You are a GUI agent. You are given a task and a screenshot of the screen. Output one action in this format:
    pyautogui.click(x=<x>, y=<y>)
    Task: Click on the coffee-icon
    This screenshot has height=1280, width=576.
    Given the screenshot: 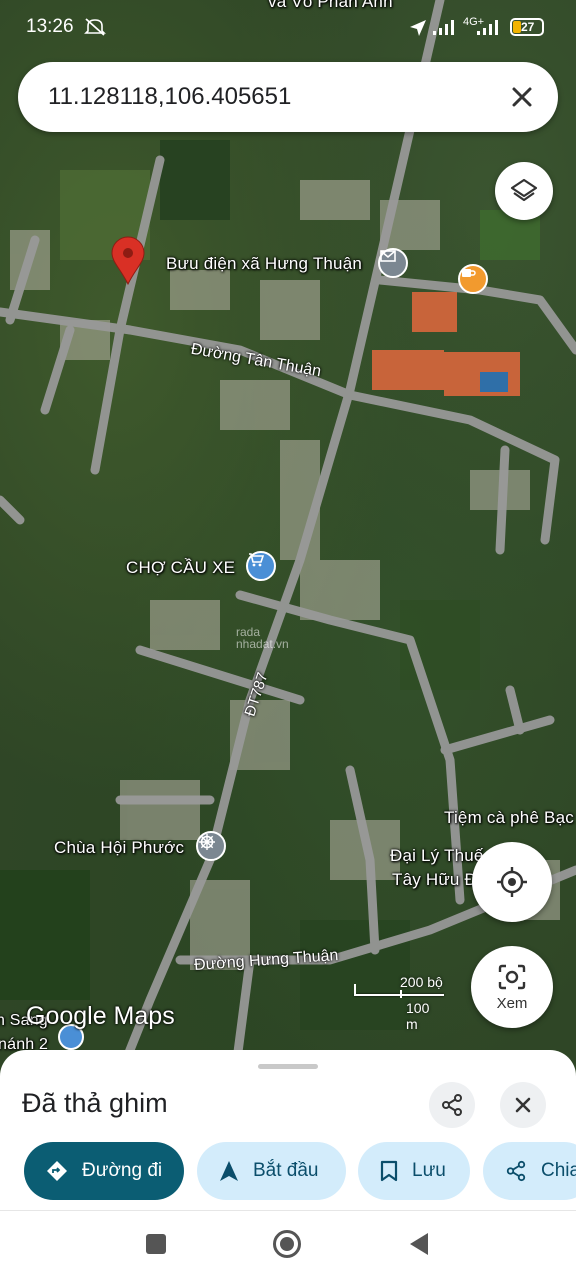 What is the action you would take?
    pyautogui.click(x=473, y=279)
    